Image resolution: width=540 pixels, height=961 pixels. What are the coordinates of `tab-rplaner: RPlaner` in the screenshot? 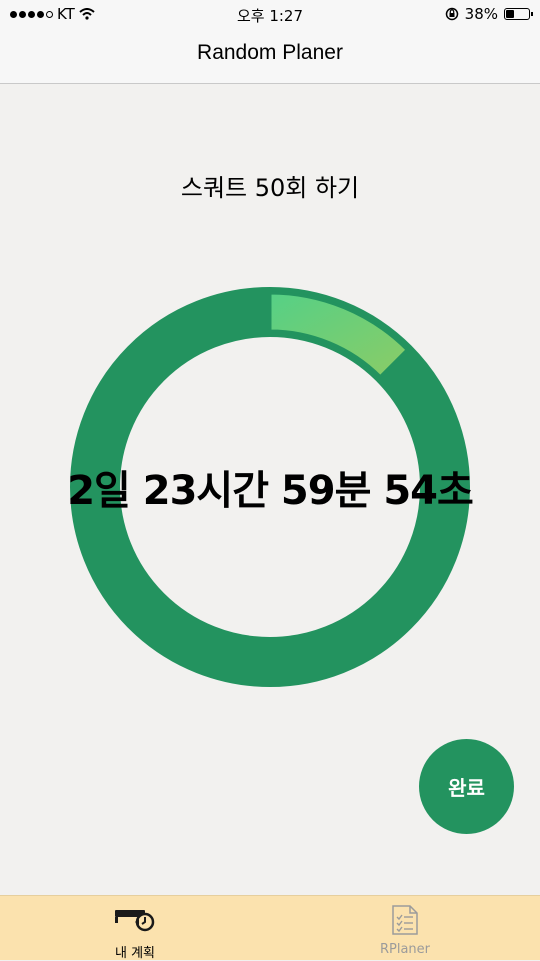 It's located at (405, 928).